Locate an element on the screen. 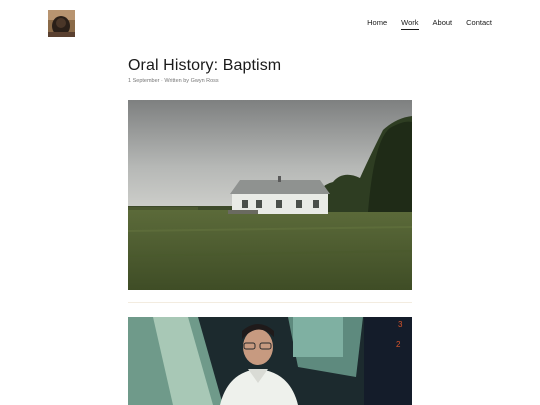 The image size is (540, 405). post-title: Oral History: Baptism is located at coordinates (205, 65).